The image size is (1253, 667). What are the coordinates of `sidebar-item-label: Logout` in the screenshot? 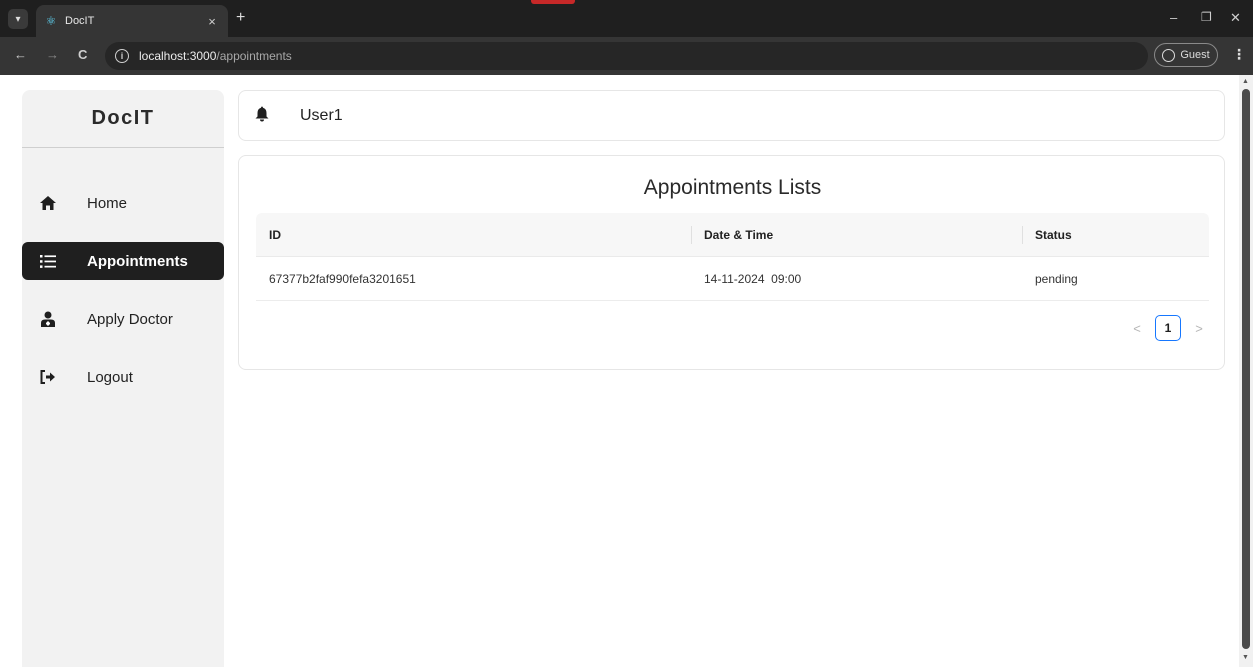 It's located at (110, 377).